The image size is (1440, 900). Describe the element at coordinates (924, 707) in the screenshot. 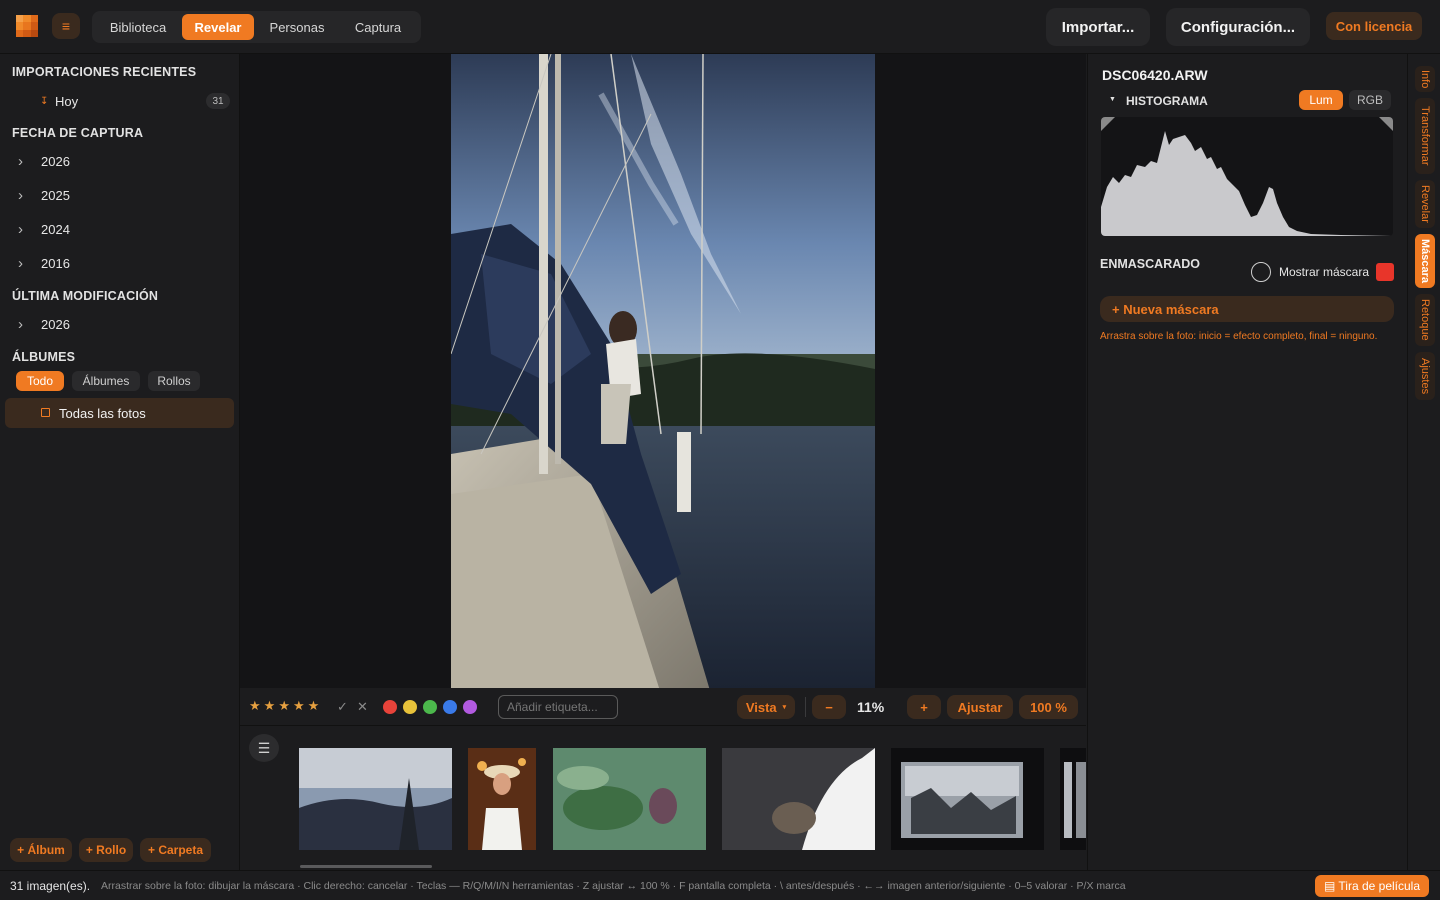

I see `zoom-in-button: +` at that location.